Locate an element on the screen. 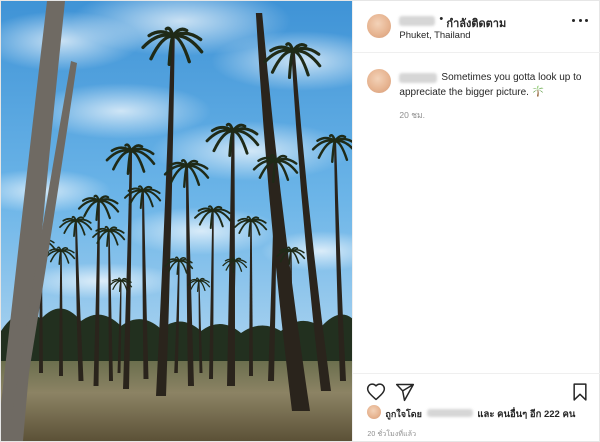  palm-tree-icon is located at coordinates (538, 91).